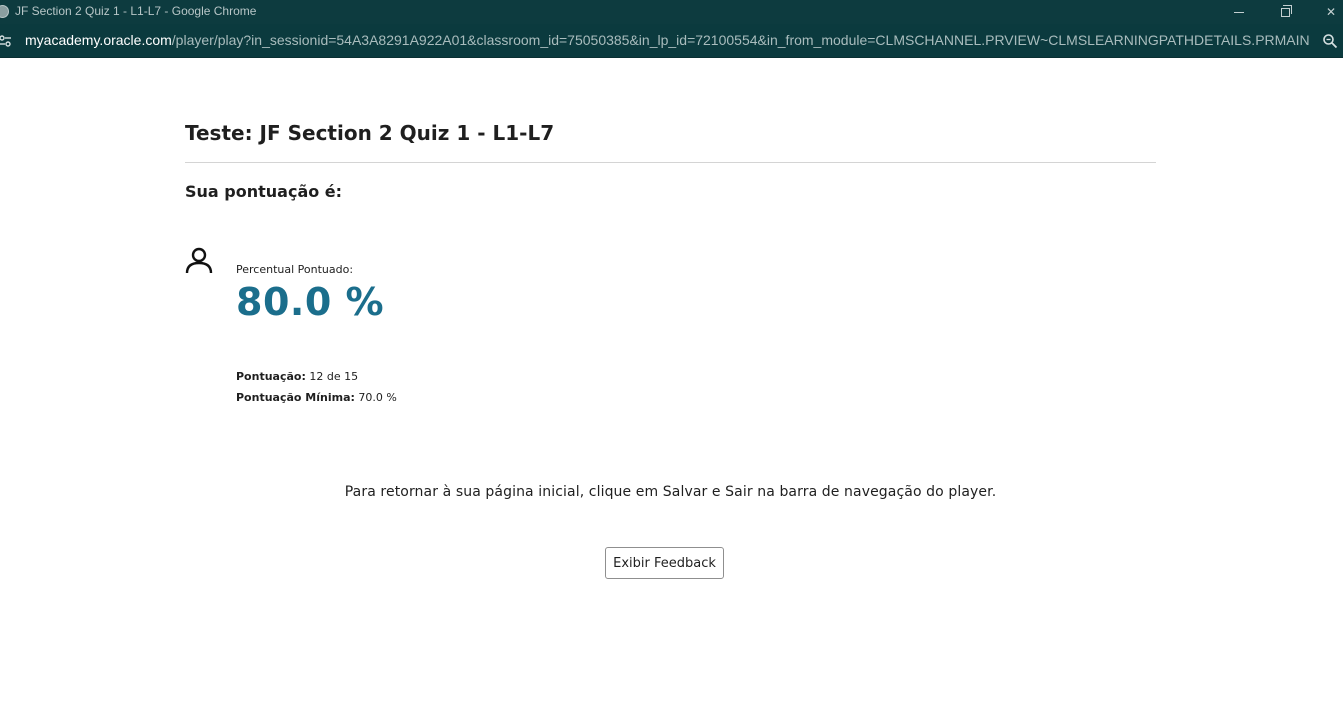 Image resolution: width=1343 pixels, height=716 pixels. I want to click on view-feedback-button: Exibir Feedback, so click(664, 563).